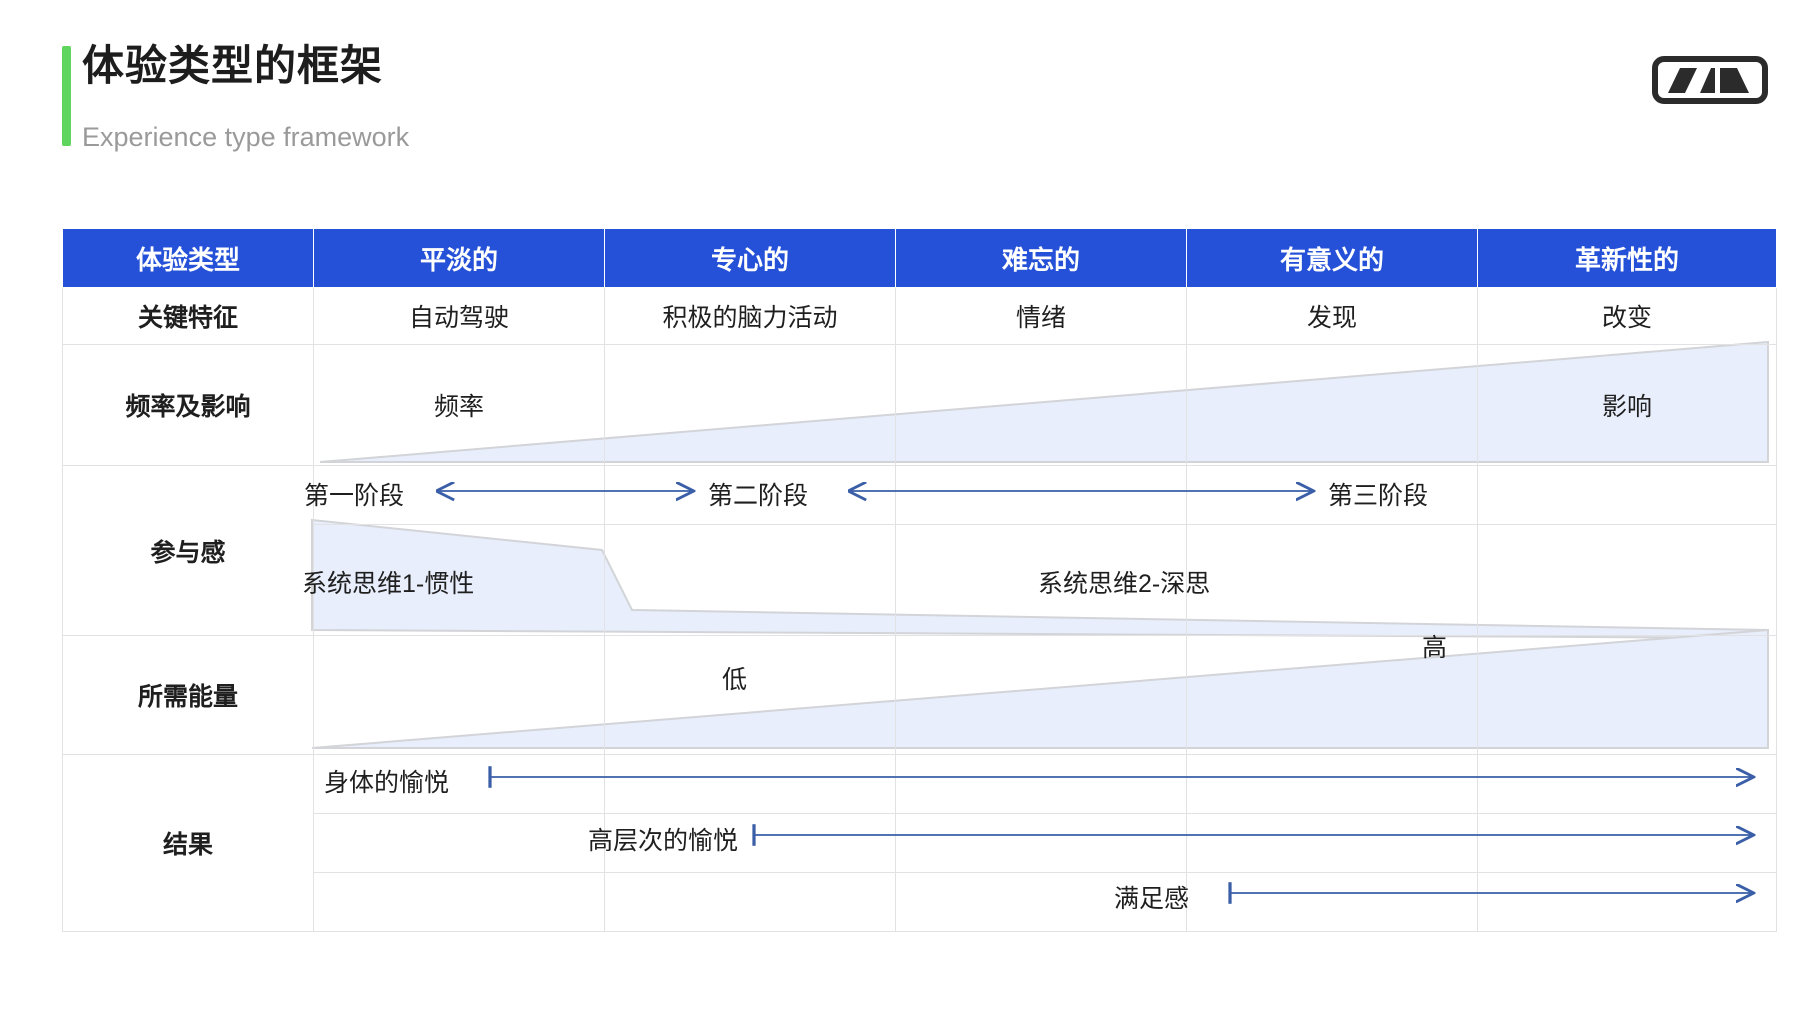 This screenshot has height=1014, width=1800. I want to click on frequency-label: 频率, so click(458, 407).